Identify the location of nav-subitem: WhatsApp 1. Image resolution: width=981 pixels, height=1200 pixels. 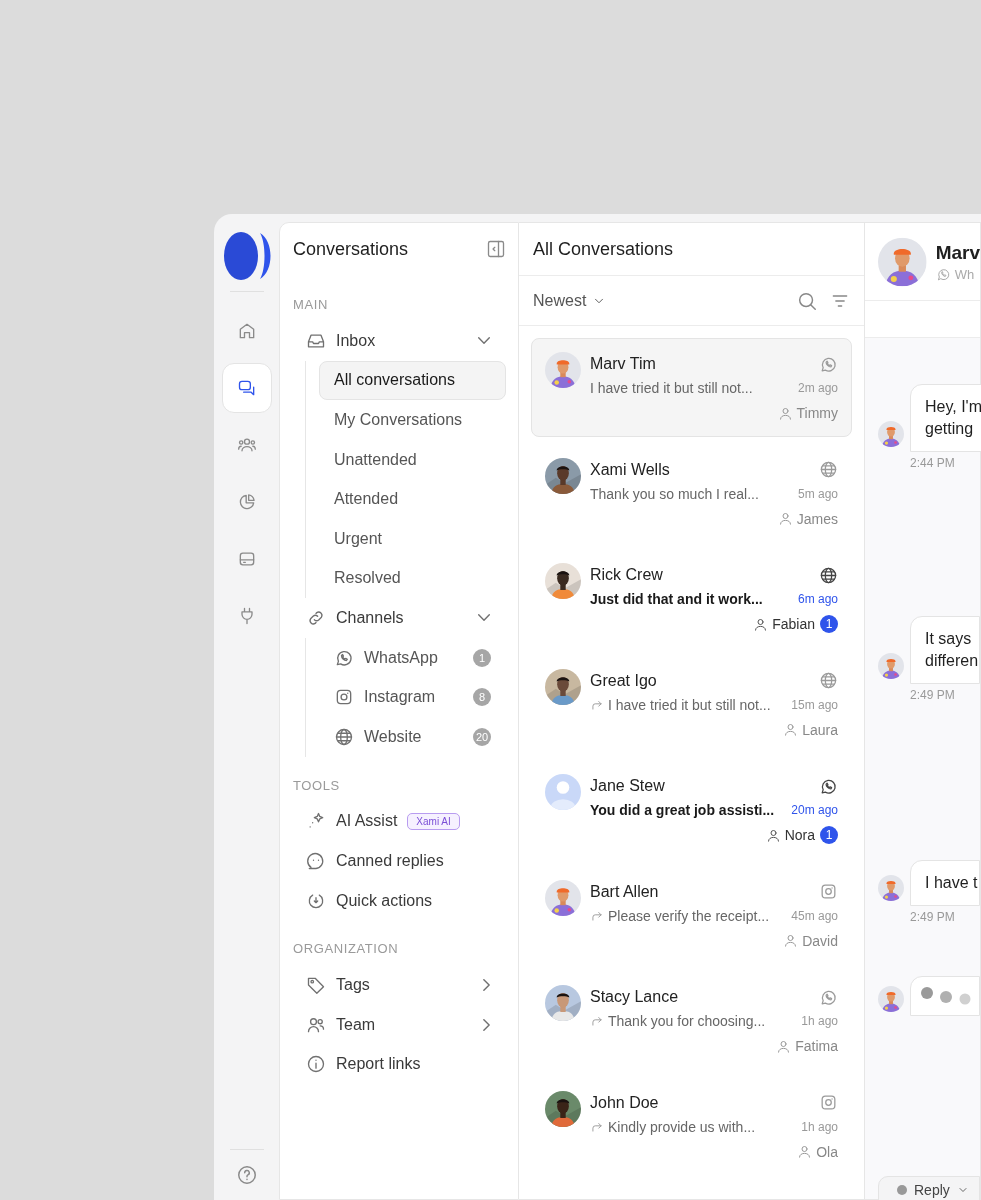
(412, 657).